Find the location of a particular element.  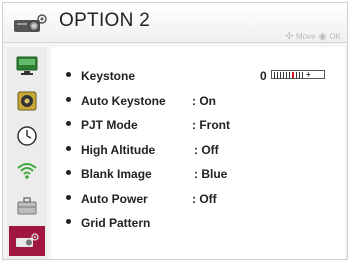

sidebar-item-option is located at coordinates (27, 206).